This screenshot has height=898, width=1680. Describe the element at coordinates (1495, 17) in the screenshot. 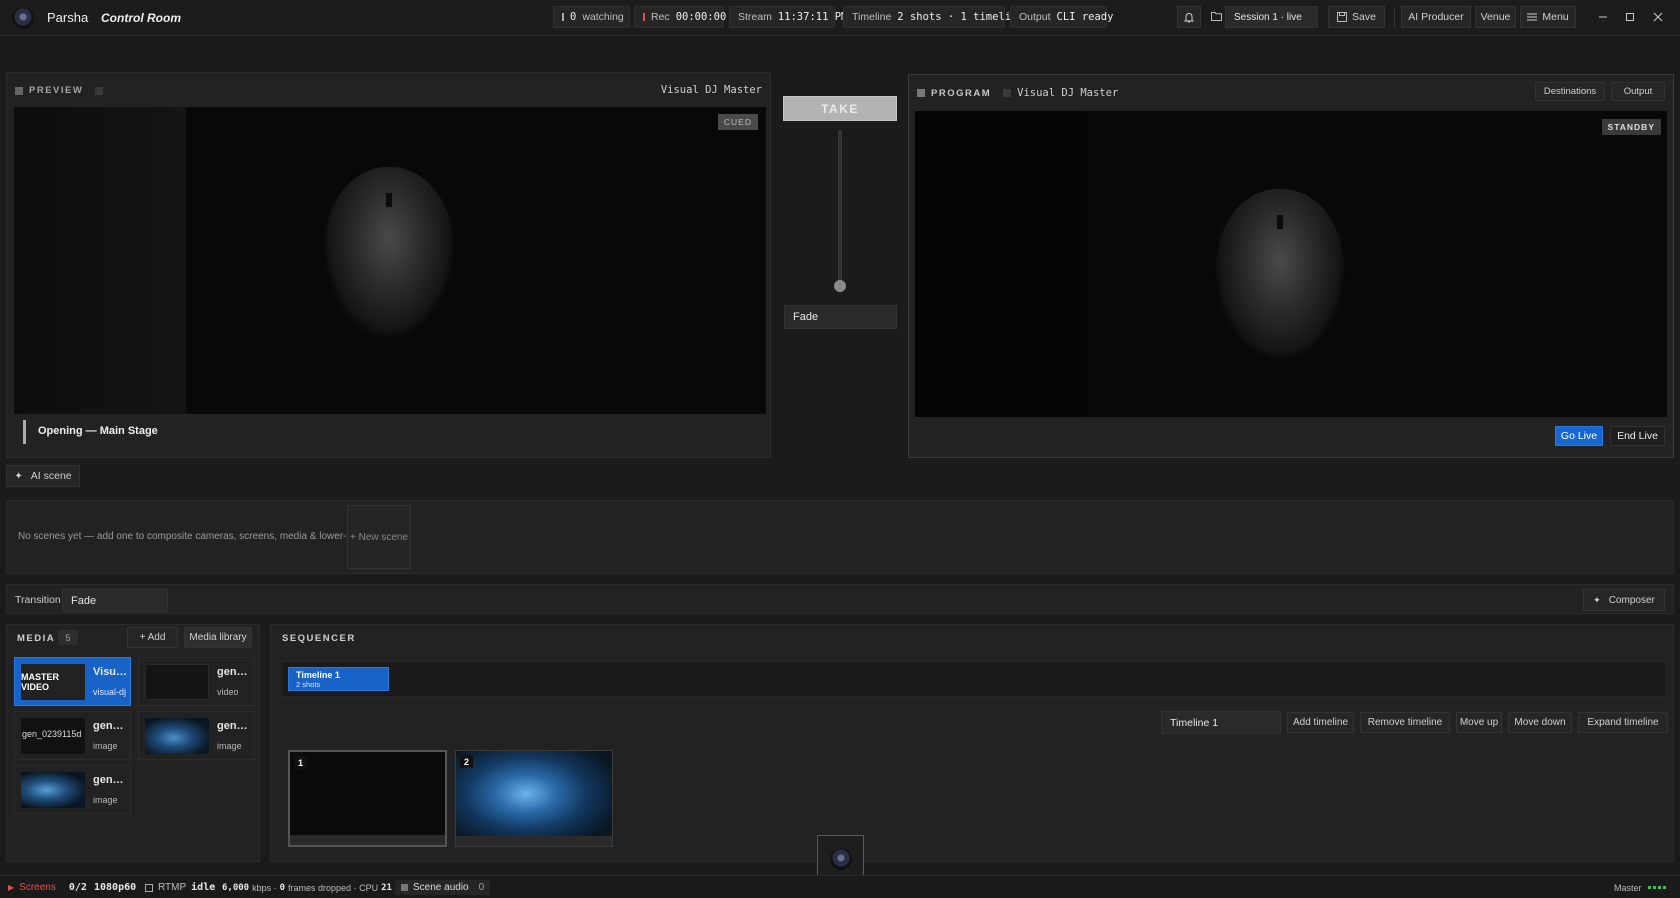

I see `venue-button: Venue` at that location.